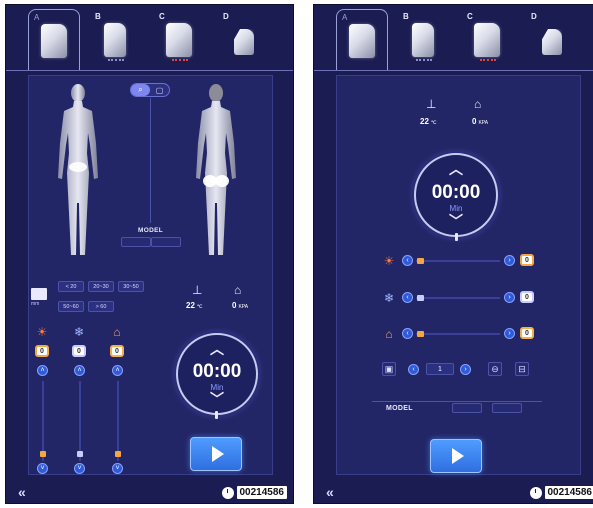 The width and height of the screenshot is (593, 508). Describe the element at coordinates (522, 369) in the screenshot. I see `export-program-icon: ⊟` at that location.